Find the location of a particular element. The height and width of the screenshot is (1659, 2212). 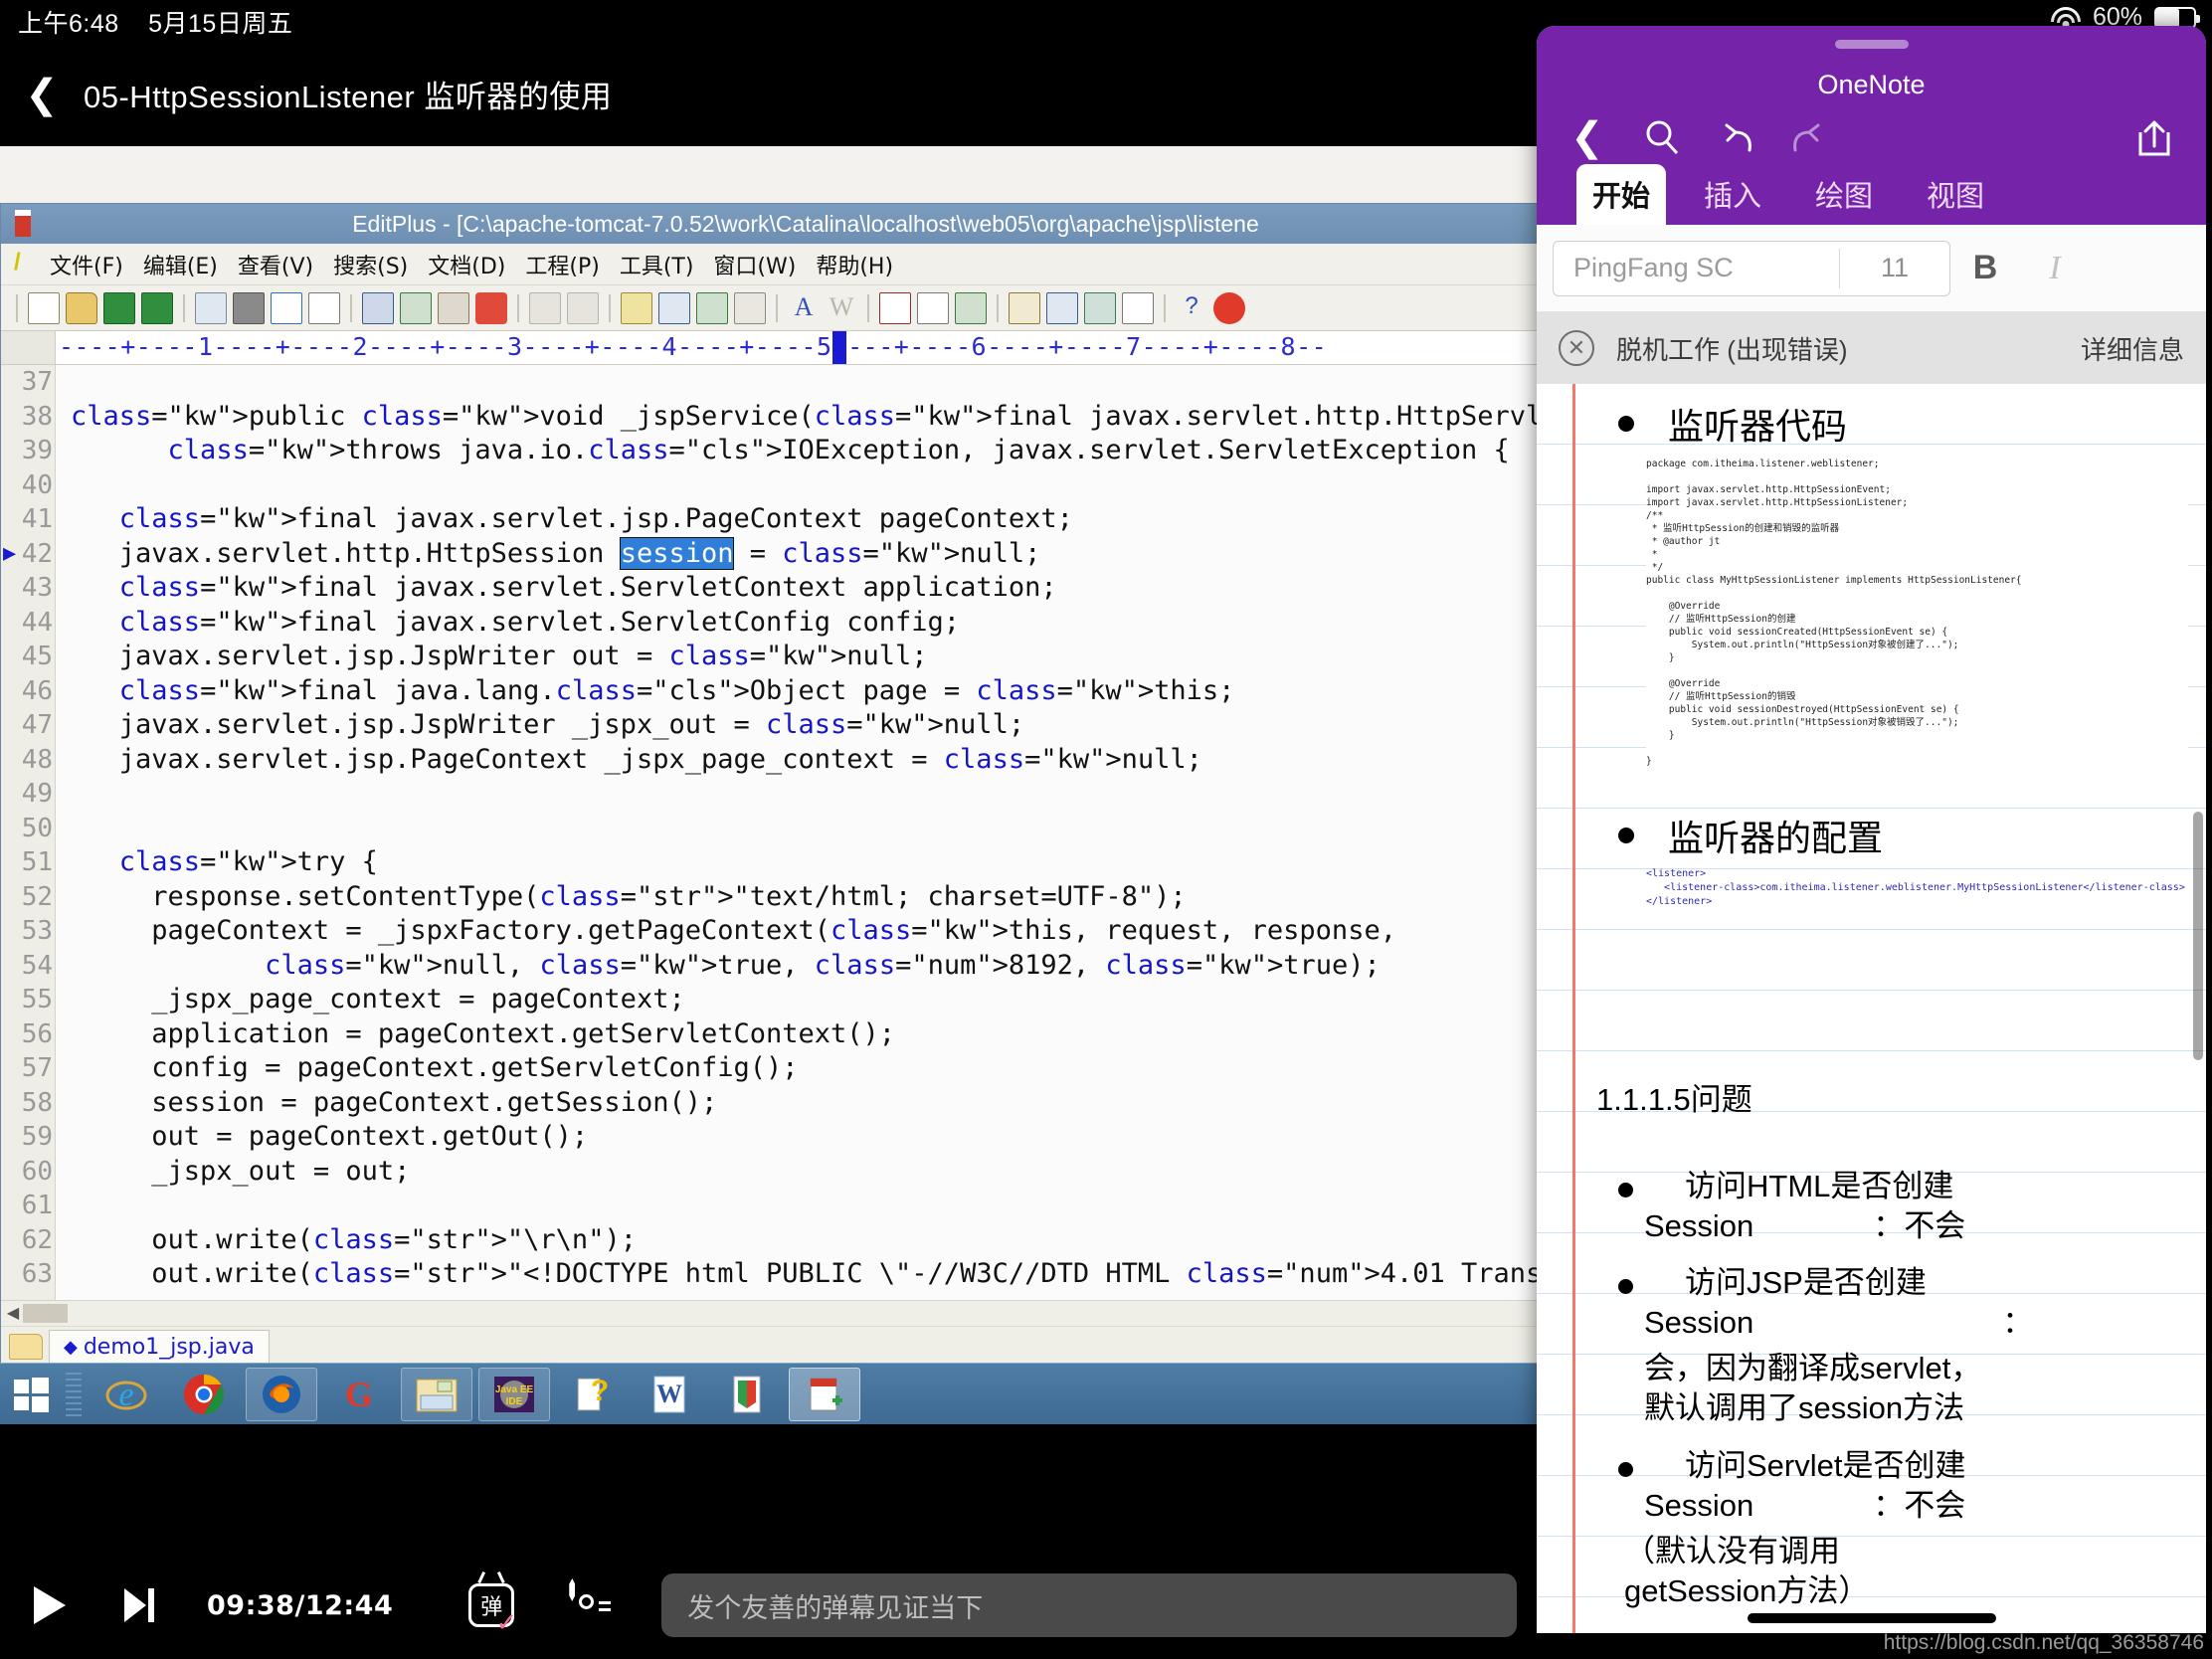

status-left: 上午6:48 5月15日周五 is located at coordinates (155, 22).